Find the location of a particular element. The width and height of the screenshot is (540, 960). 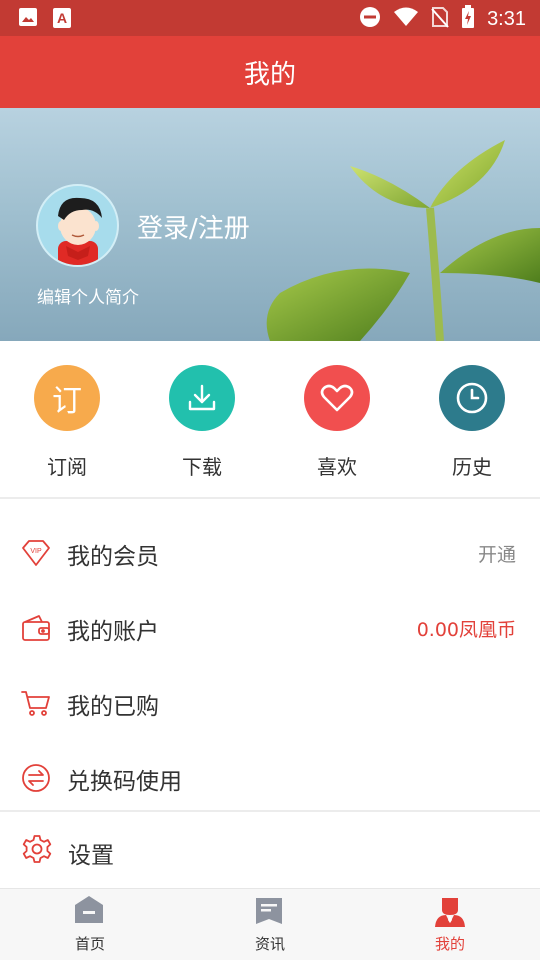

home-icon is located at coordinates (89, 912).